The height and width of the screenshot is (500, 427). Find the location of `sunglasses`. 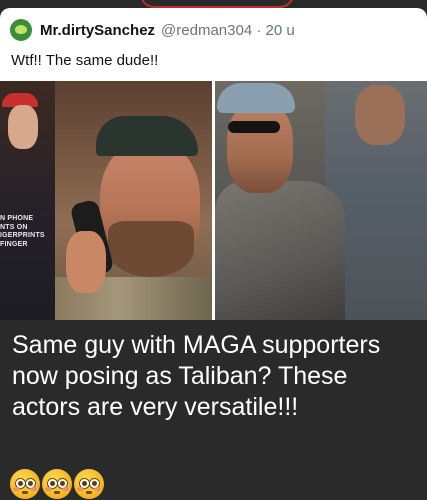

sunglasses is located at coordinates (254, 127).